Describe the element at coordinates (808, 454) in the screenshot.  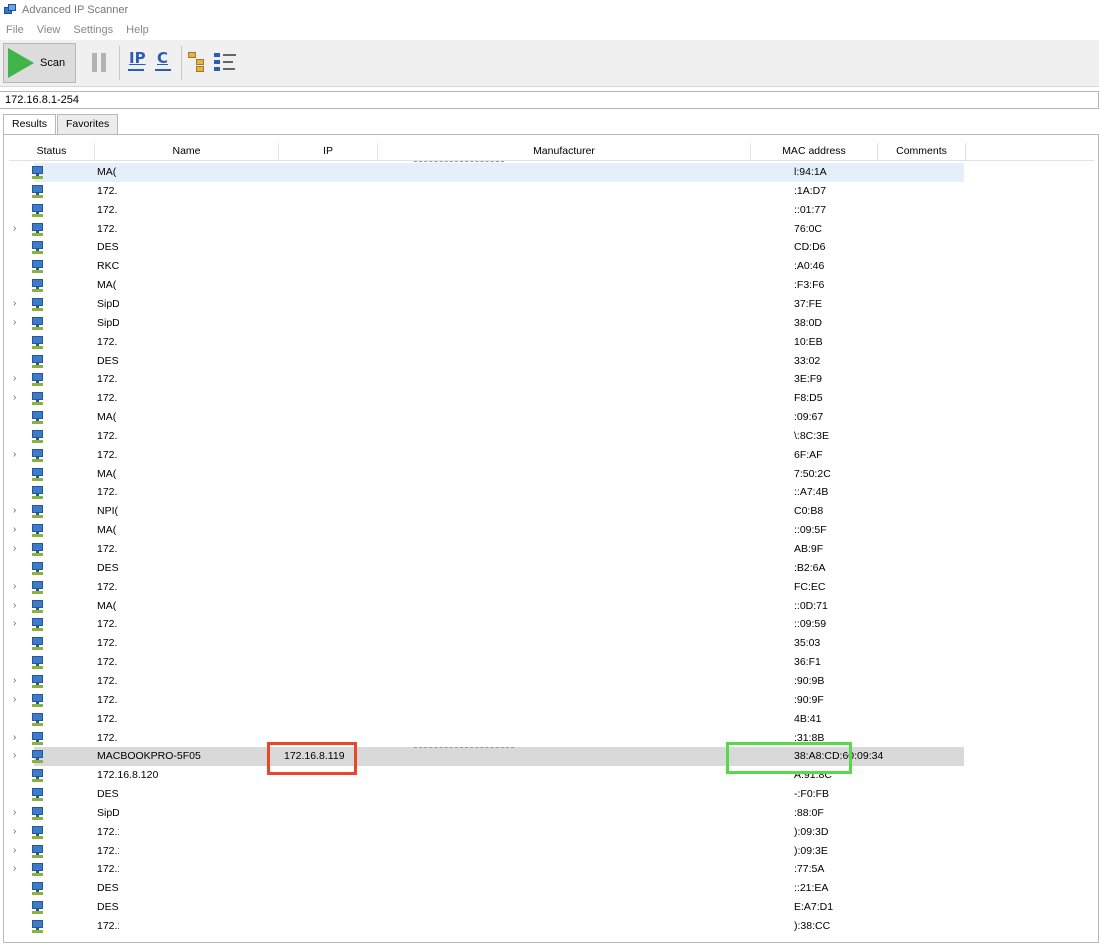
I see `row-mac-address: 6F:AF` at that location.